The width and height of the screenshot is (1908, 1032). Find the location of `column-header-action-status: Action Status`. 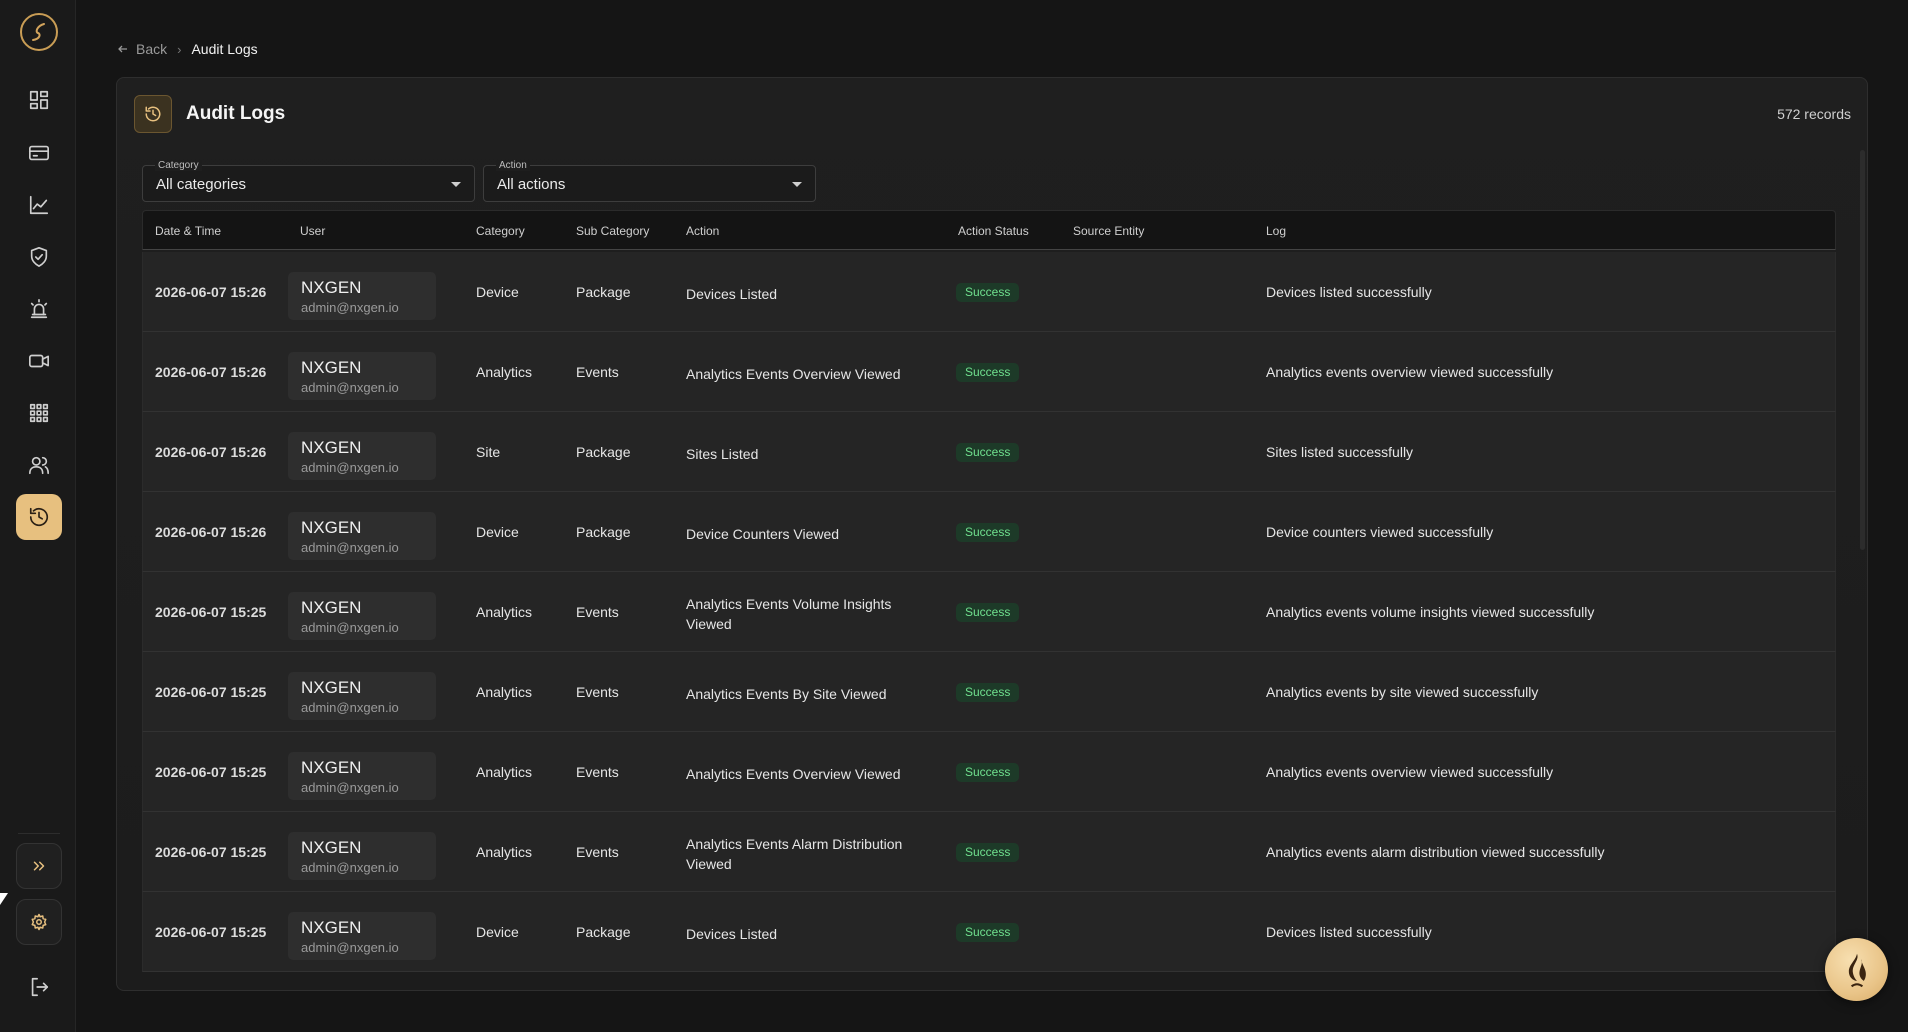

column-header-action-status: Action Status is located at coordinates (993, 231).